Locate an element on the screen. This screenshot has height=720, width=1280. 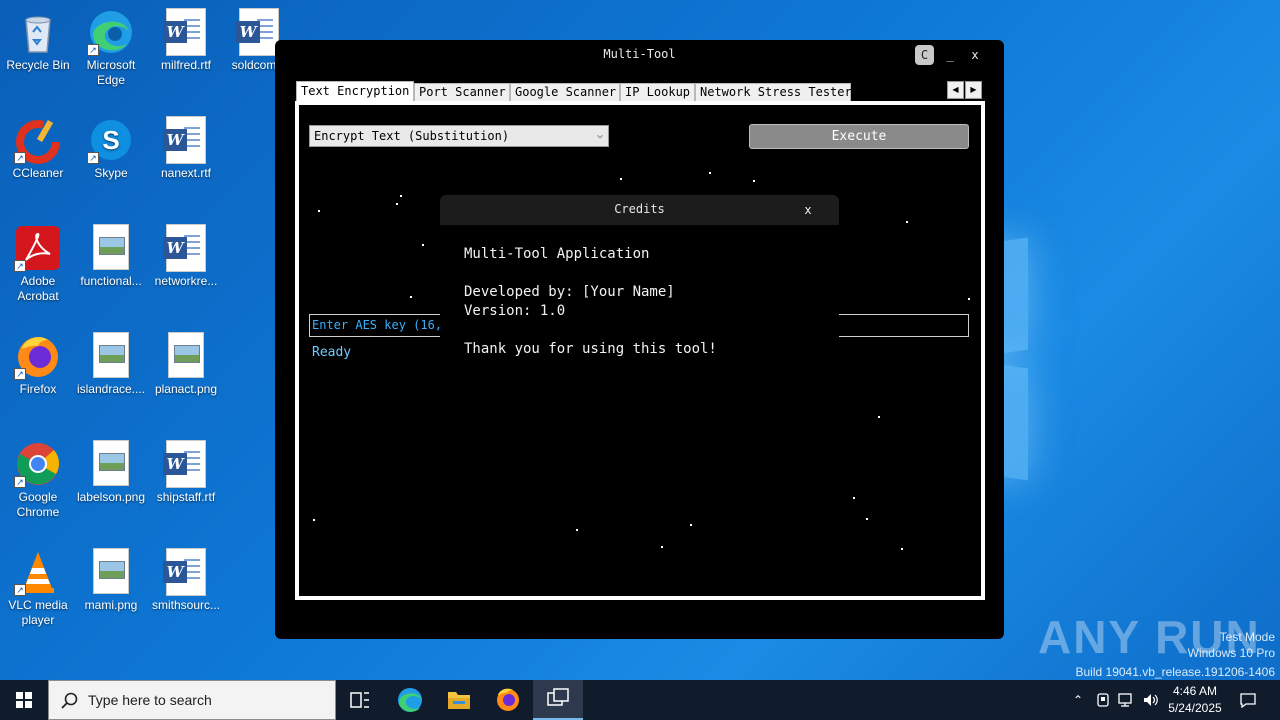
credits-version: Version: 1.0 is located at coordinates (515, 311).